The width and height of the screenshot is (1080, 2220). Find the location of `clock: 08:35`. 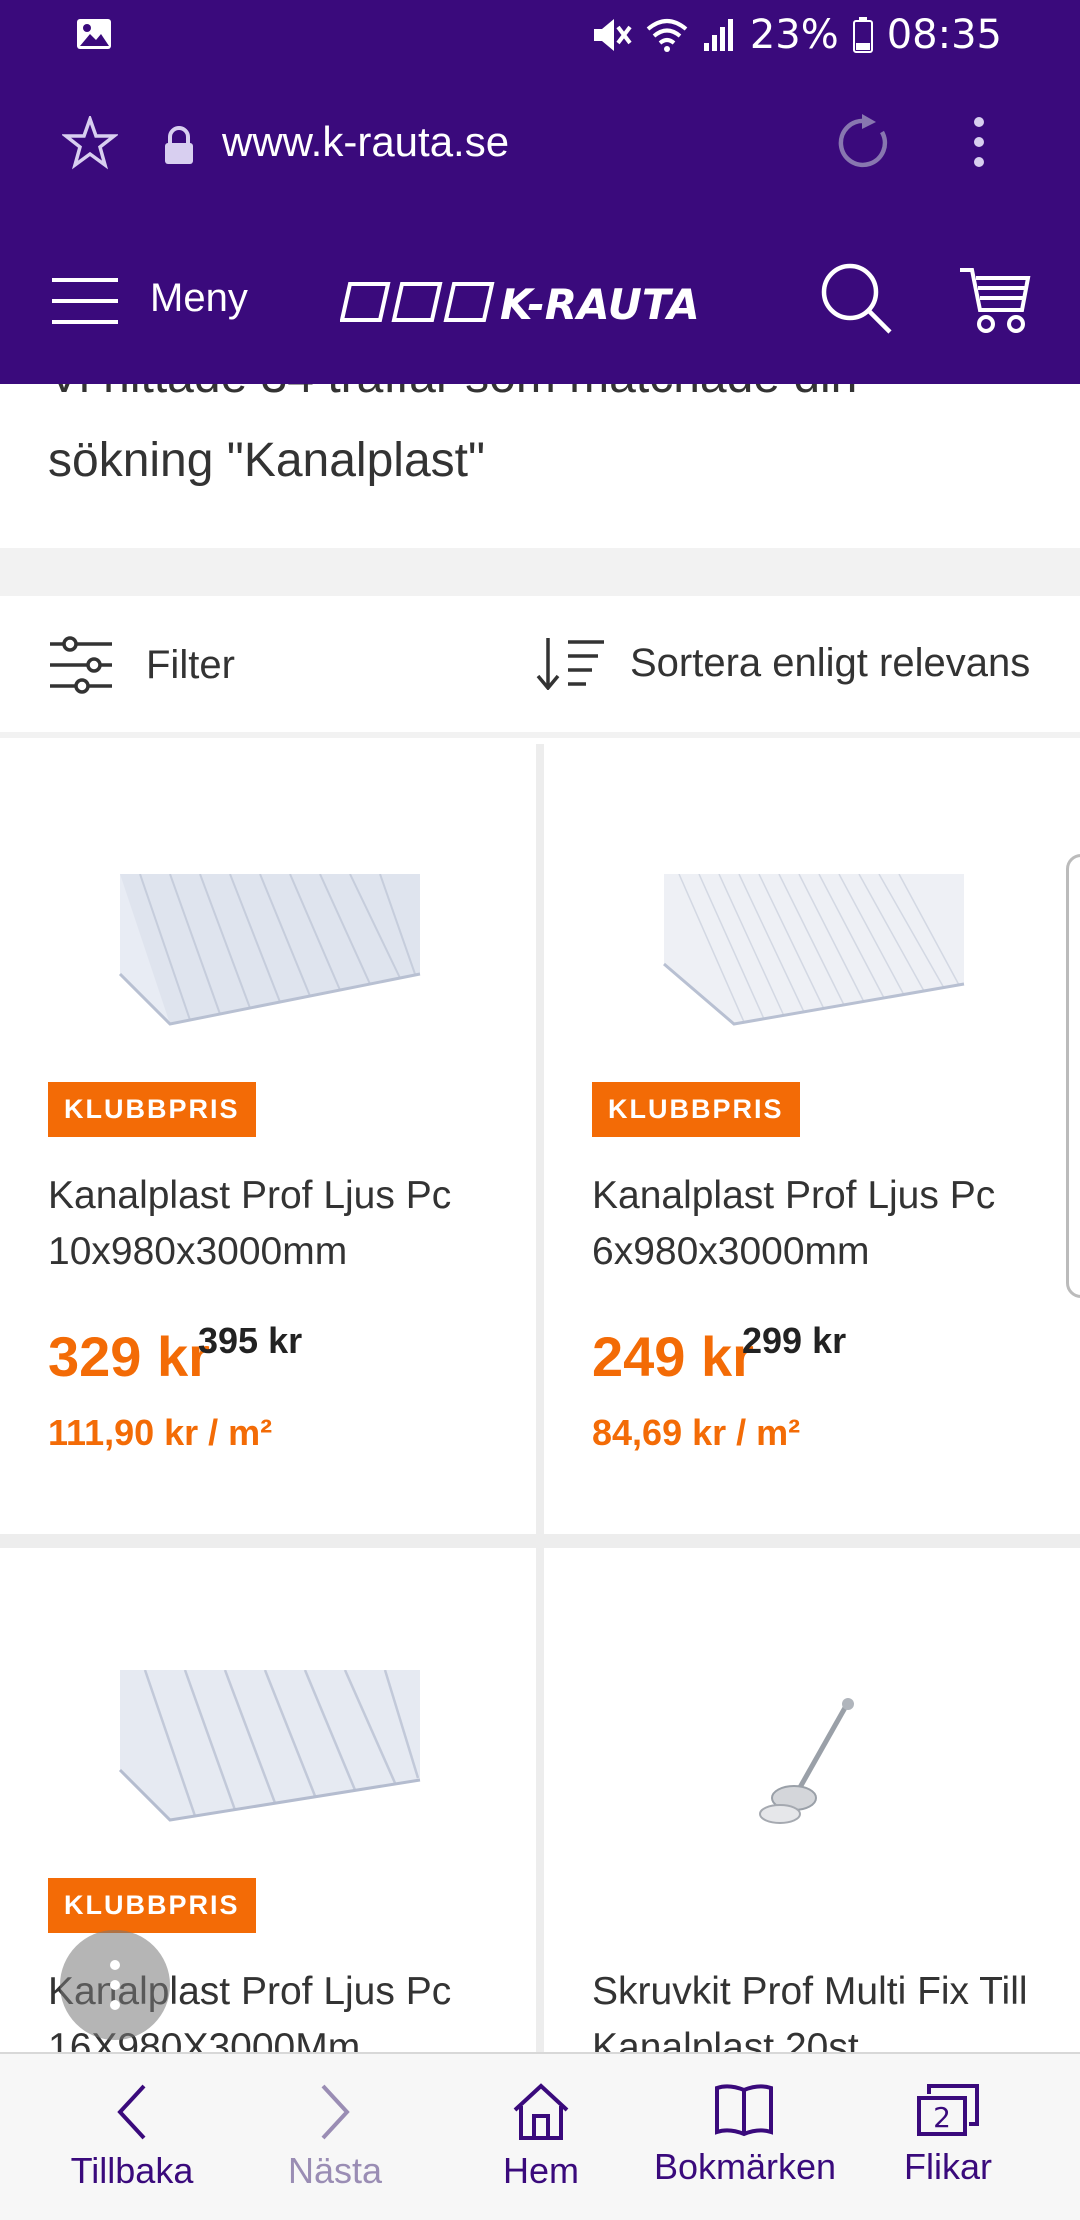

clock: 08:35 is located at coordinates (944, 35).